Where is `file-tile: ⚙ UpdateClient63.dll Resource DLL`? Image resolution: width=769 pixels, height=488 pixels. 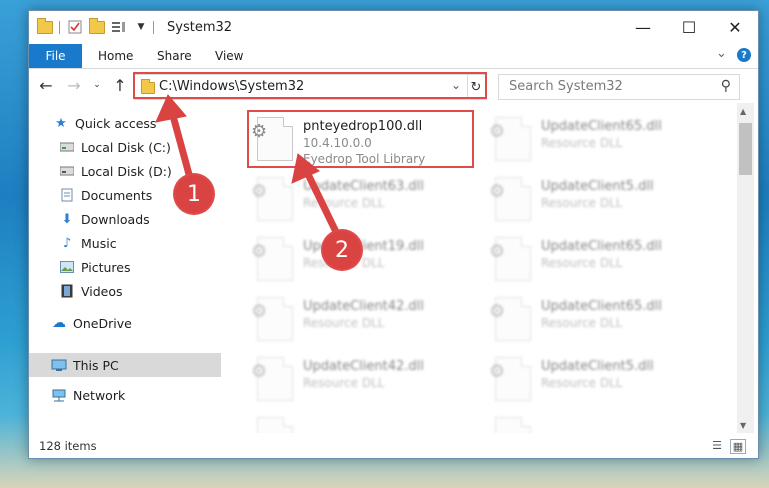 file-tile: ⚙ UpdateClient63.dll Resource DLL is located at coordinates (357, 199).